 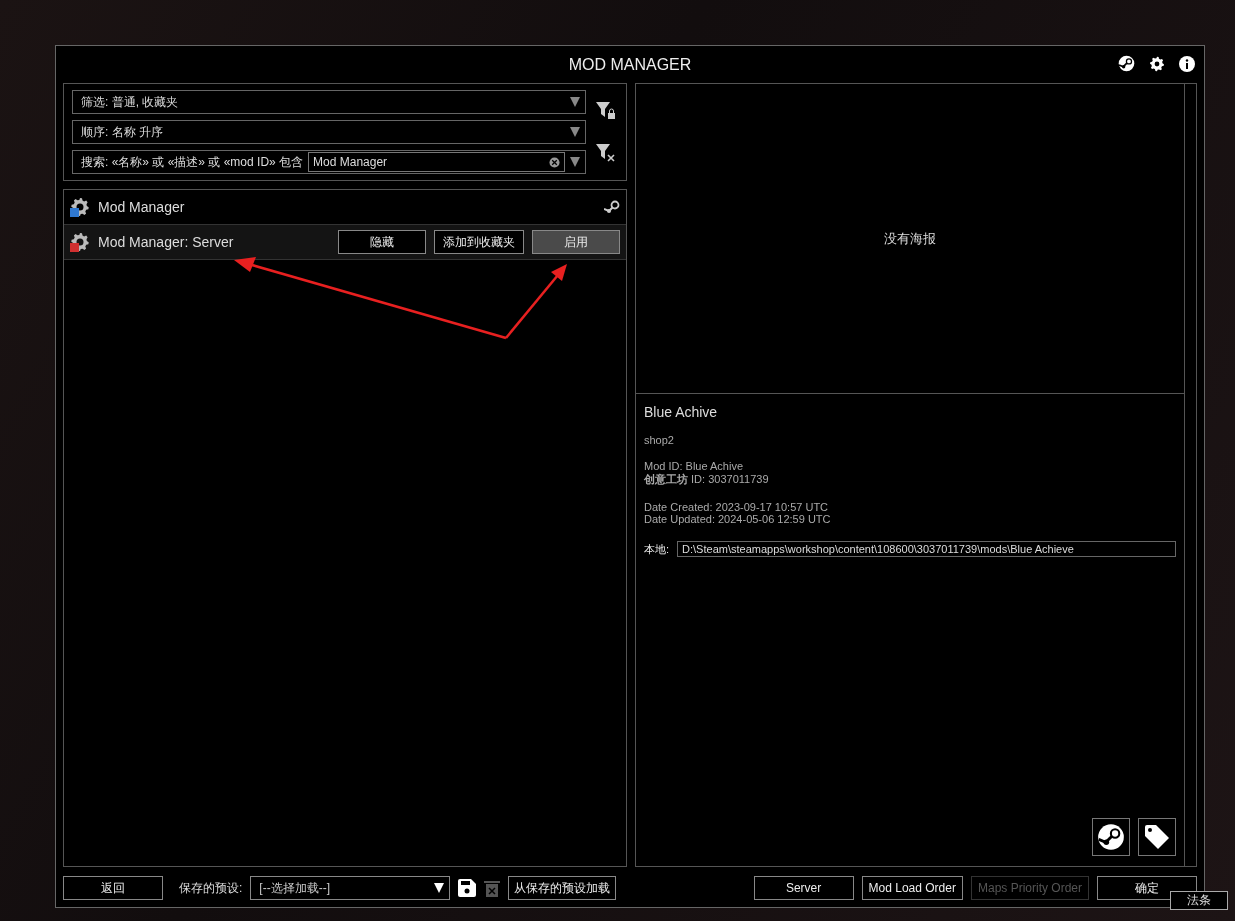 I want to click on preset-label: 保存的预设:, so click(x=211, y=888).